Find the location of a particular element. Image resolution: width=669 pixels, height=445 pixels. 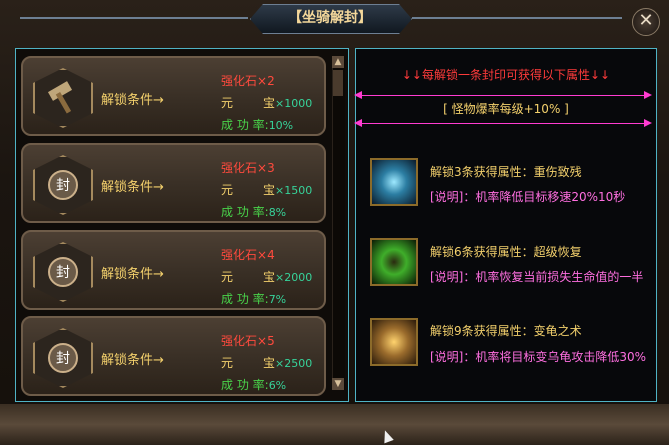

scroll-down-button: ▼ is located at coordinates (338, 384).